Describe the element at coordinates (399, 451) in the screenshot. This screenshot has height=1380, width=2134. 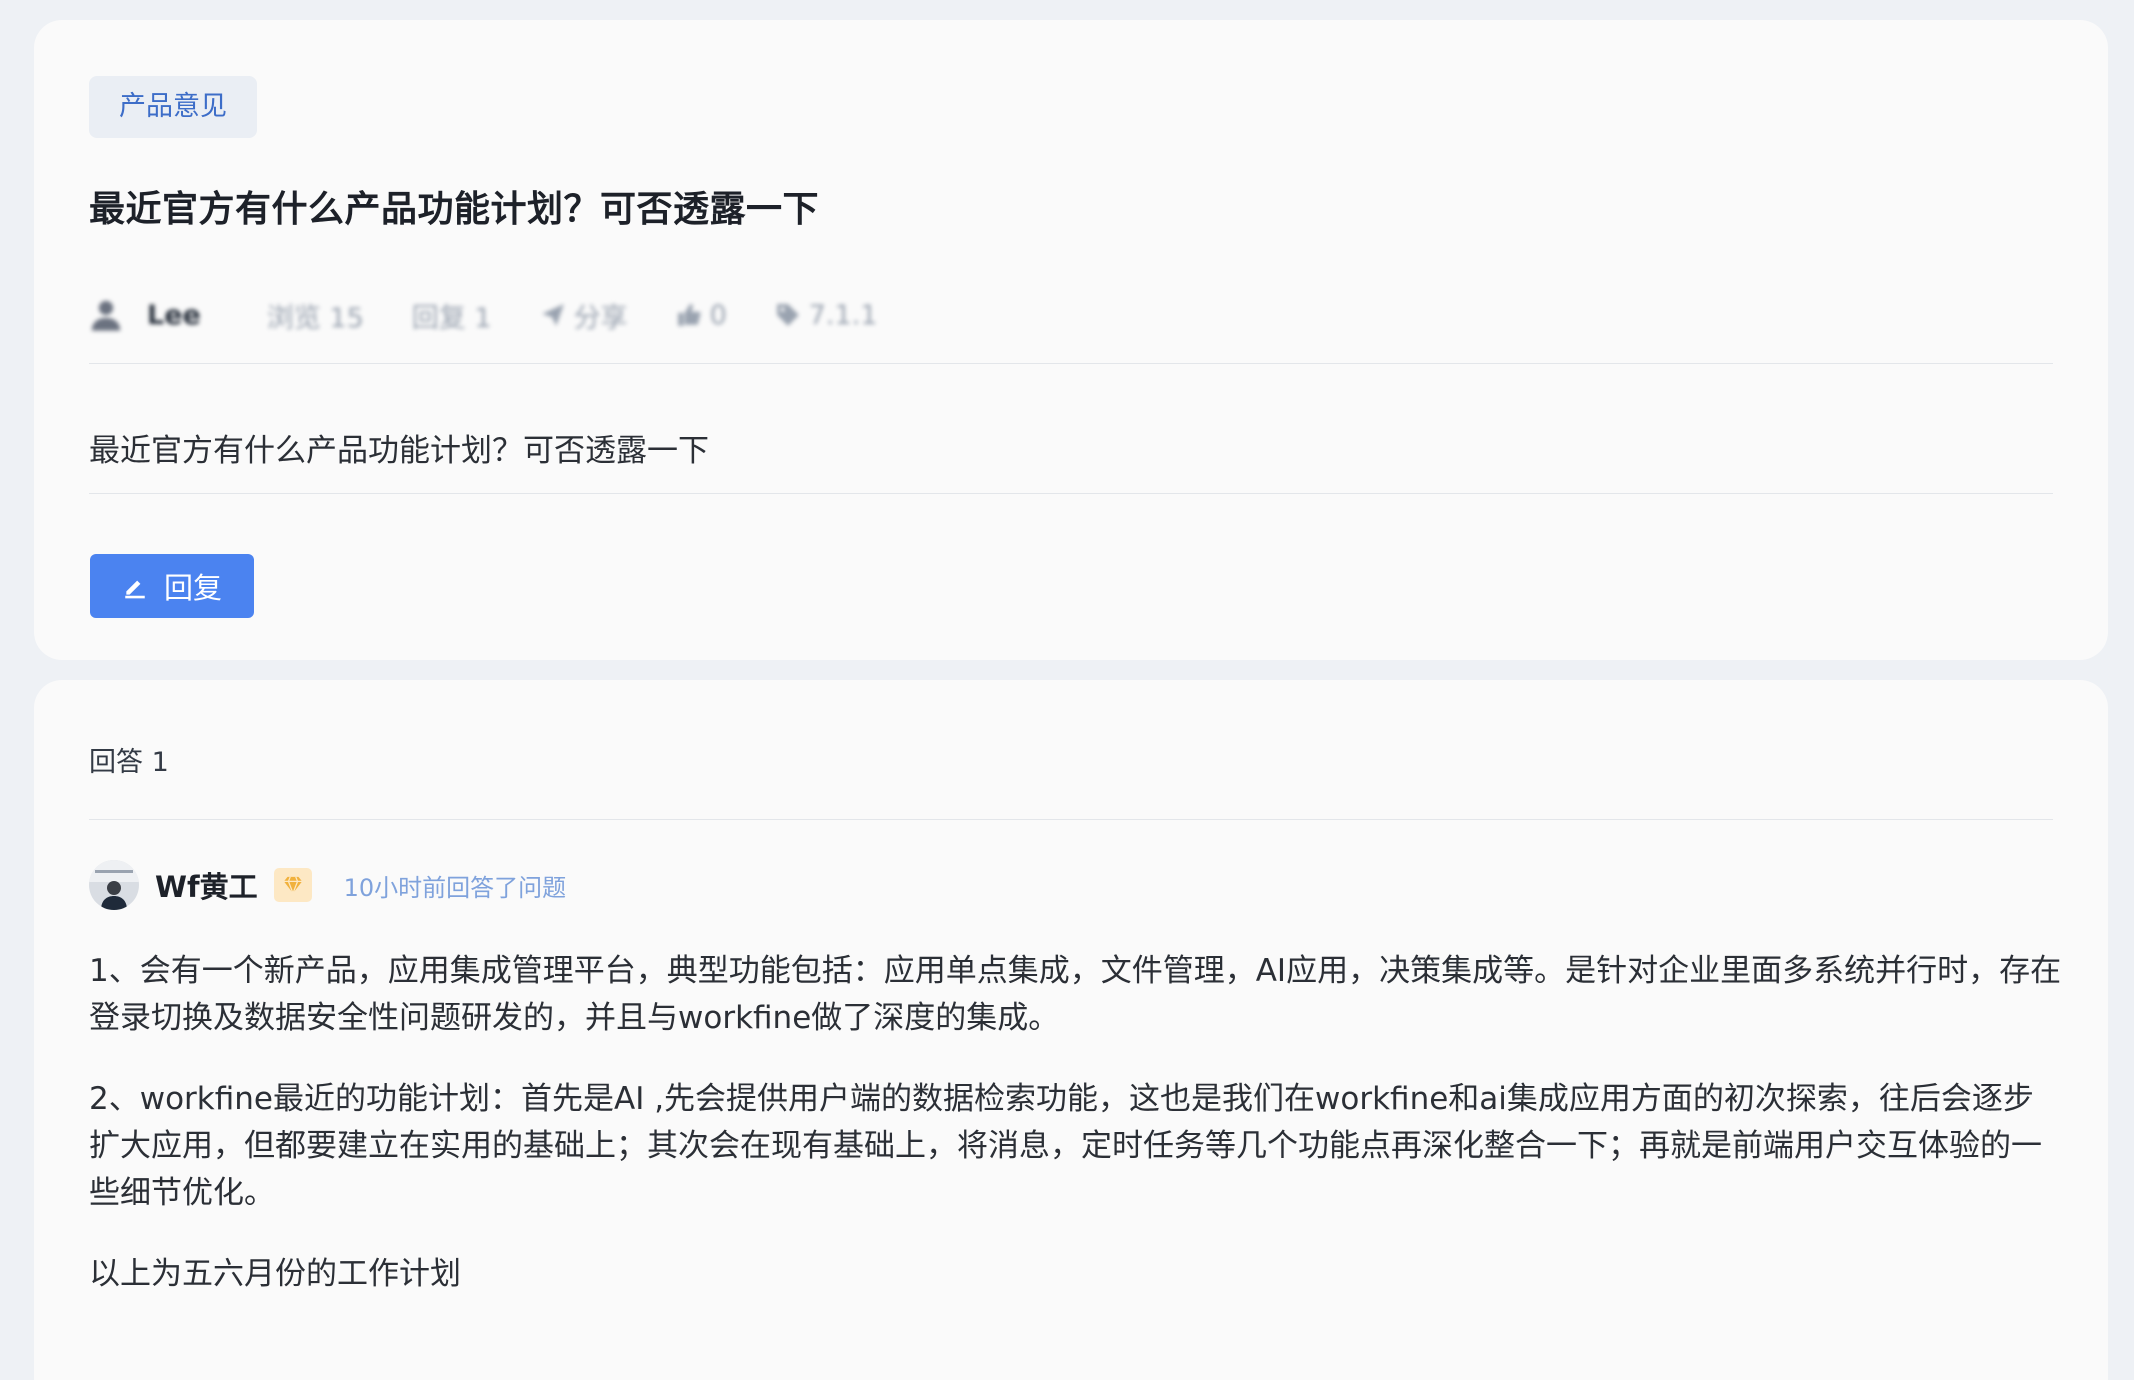
I see `question-body: 最近官方有什么产品功能计划？可否透露一下` at that location.